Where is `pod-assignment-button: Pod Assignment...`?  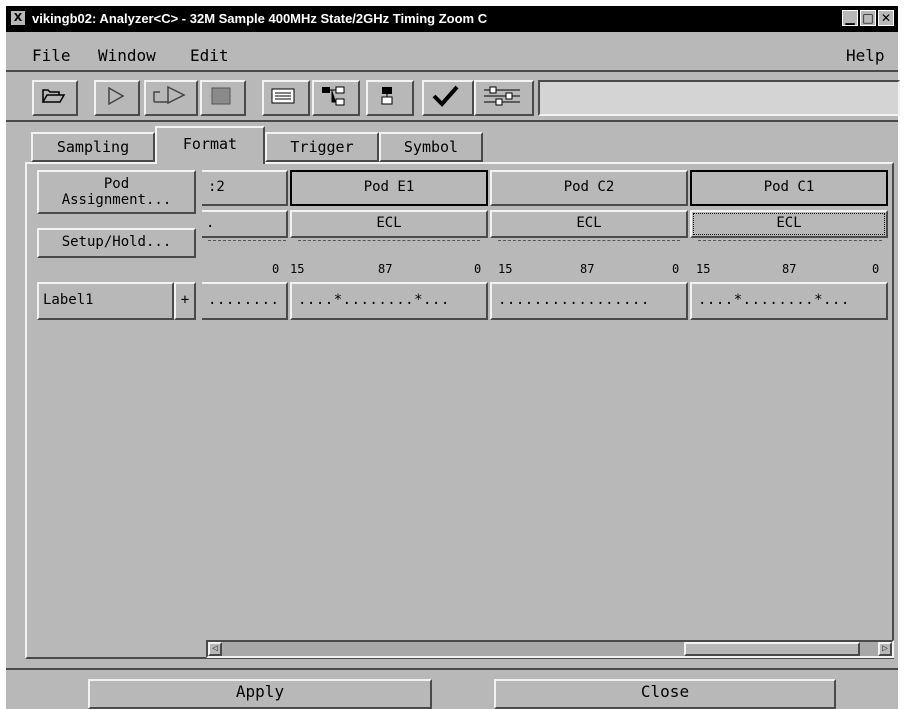
pod-assignment-button: Pod Assignment... is located at coordinates (116, 192).